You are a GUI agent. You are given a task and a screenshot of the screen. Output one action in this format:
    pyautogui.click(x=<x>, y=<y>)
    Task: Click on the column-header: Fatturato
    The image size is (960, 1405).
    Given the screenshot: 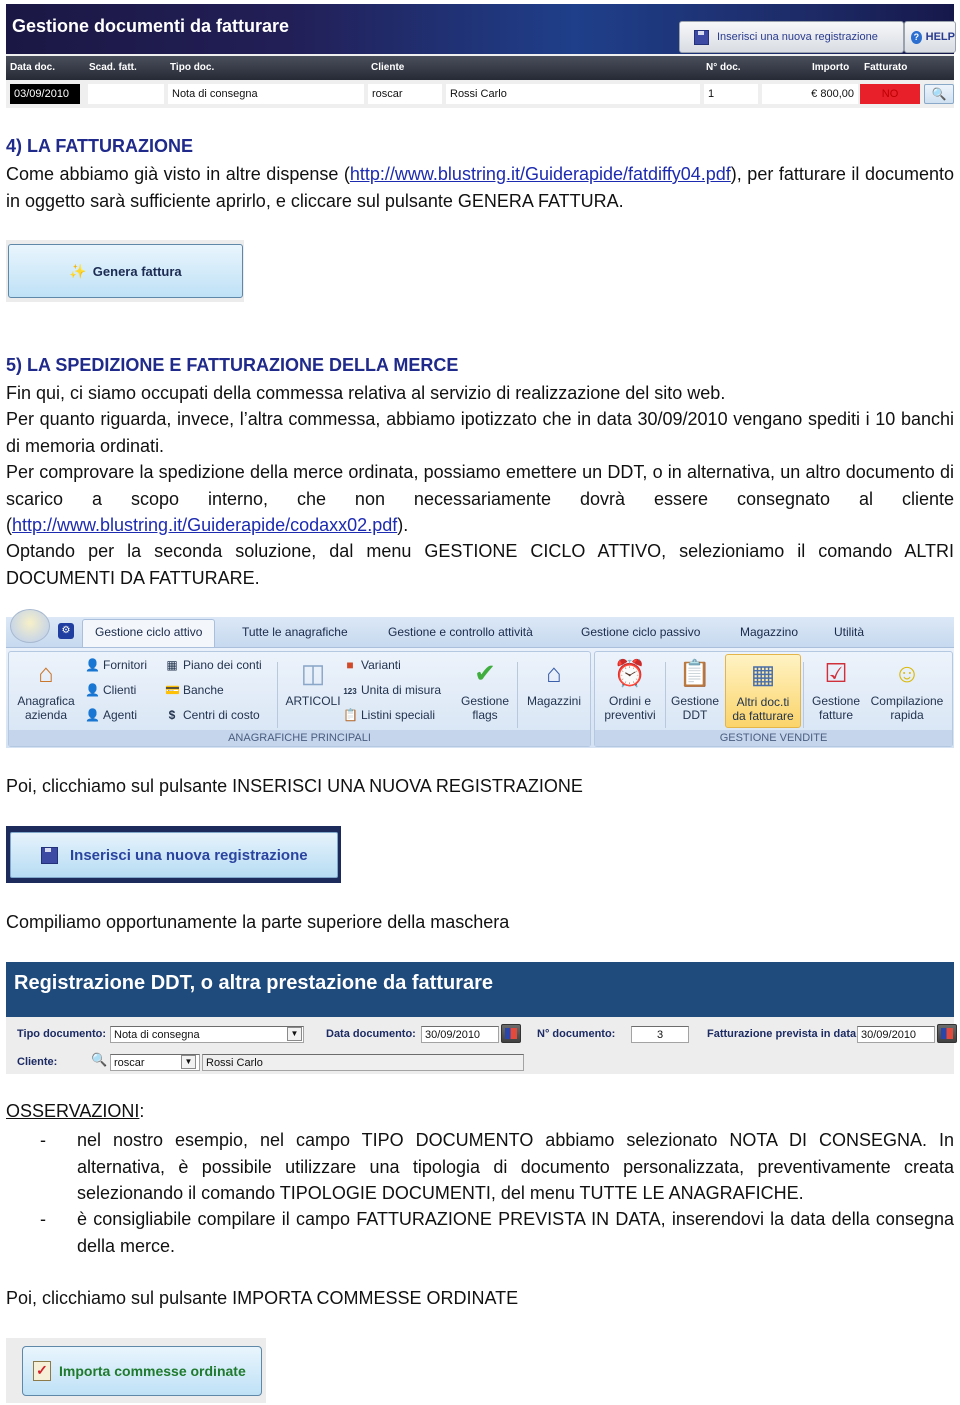 What is the action you would take?
    pyautogui.click(x=885, y=67)
    